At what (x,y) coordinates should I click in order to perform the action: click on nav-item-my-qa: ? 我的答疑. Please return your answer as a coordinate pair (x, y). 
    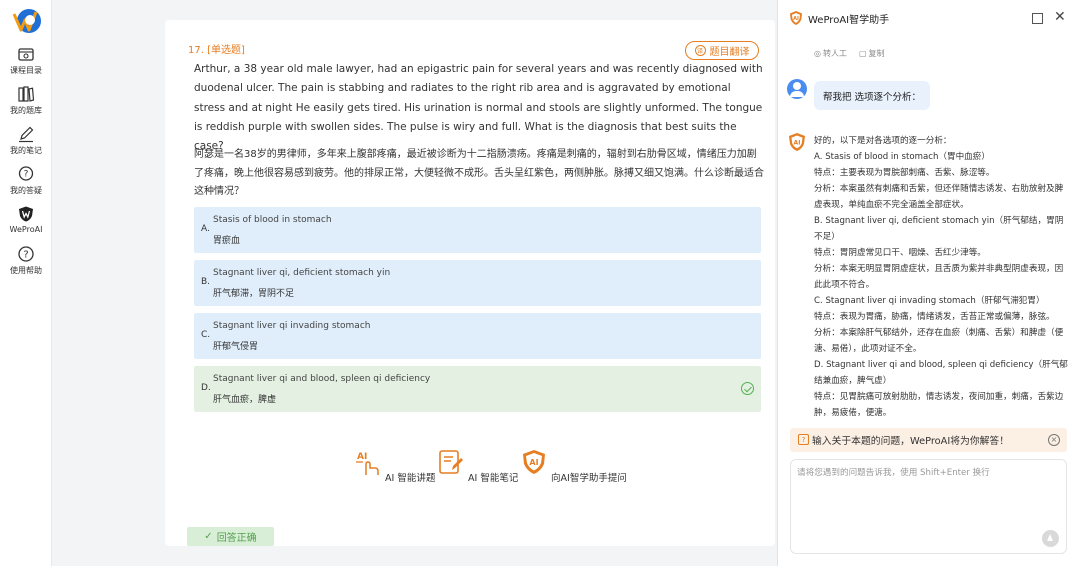
    Looking at the image, I should click on (26, 180).